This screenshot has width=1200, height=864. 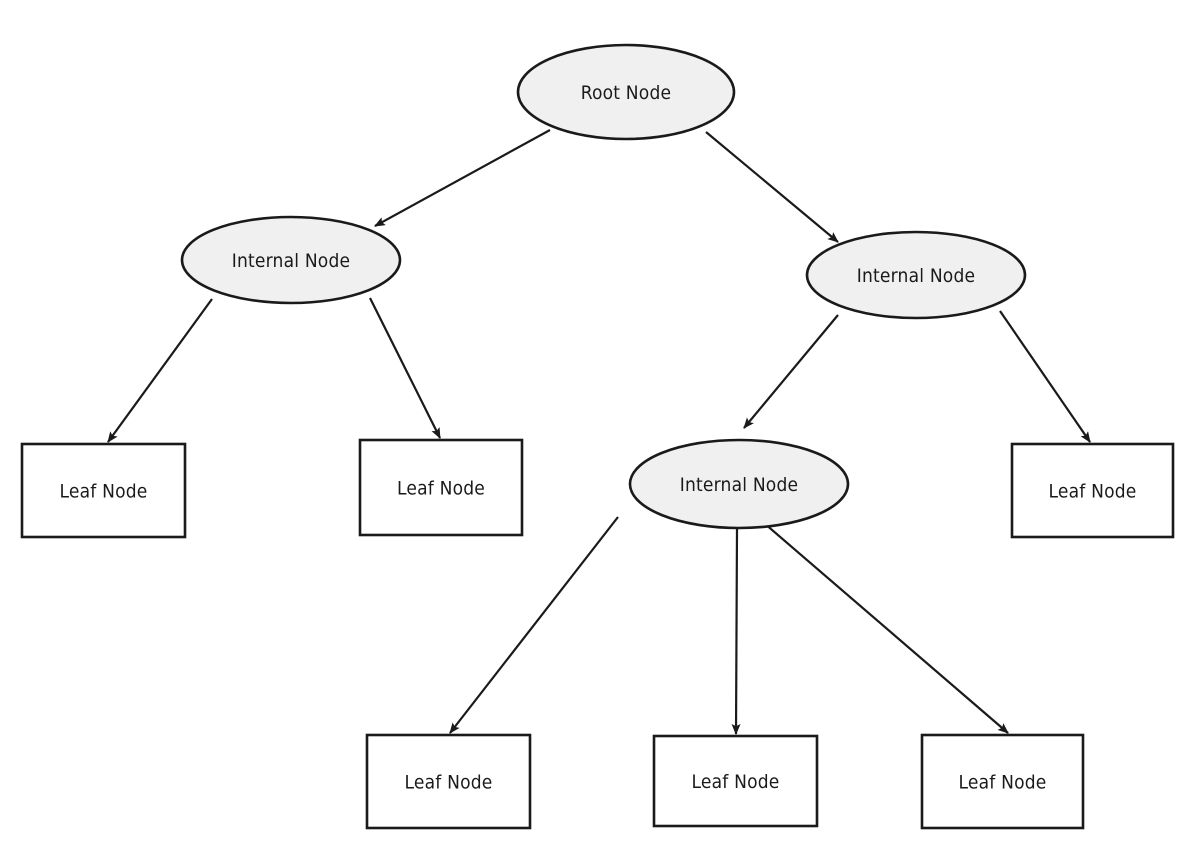 I want to click on edge-root-internal-left, so click(x=462, y=178).